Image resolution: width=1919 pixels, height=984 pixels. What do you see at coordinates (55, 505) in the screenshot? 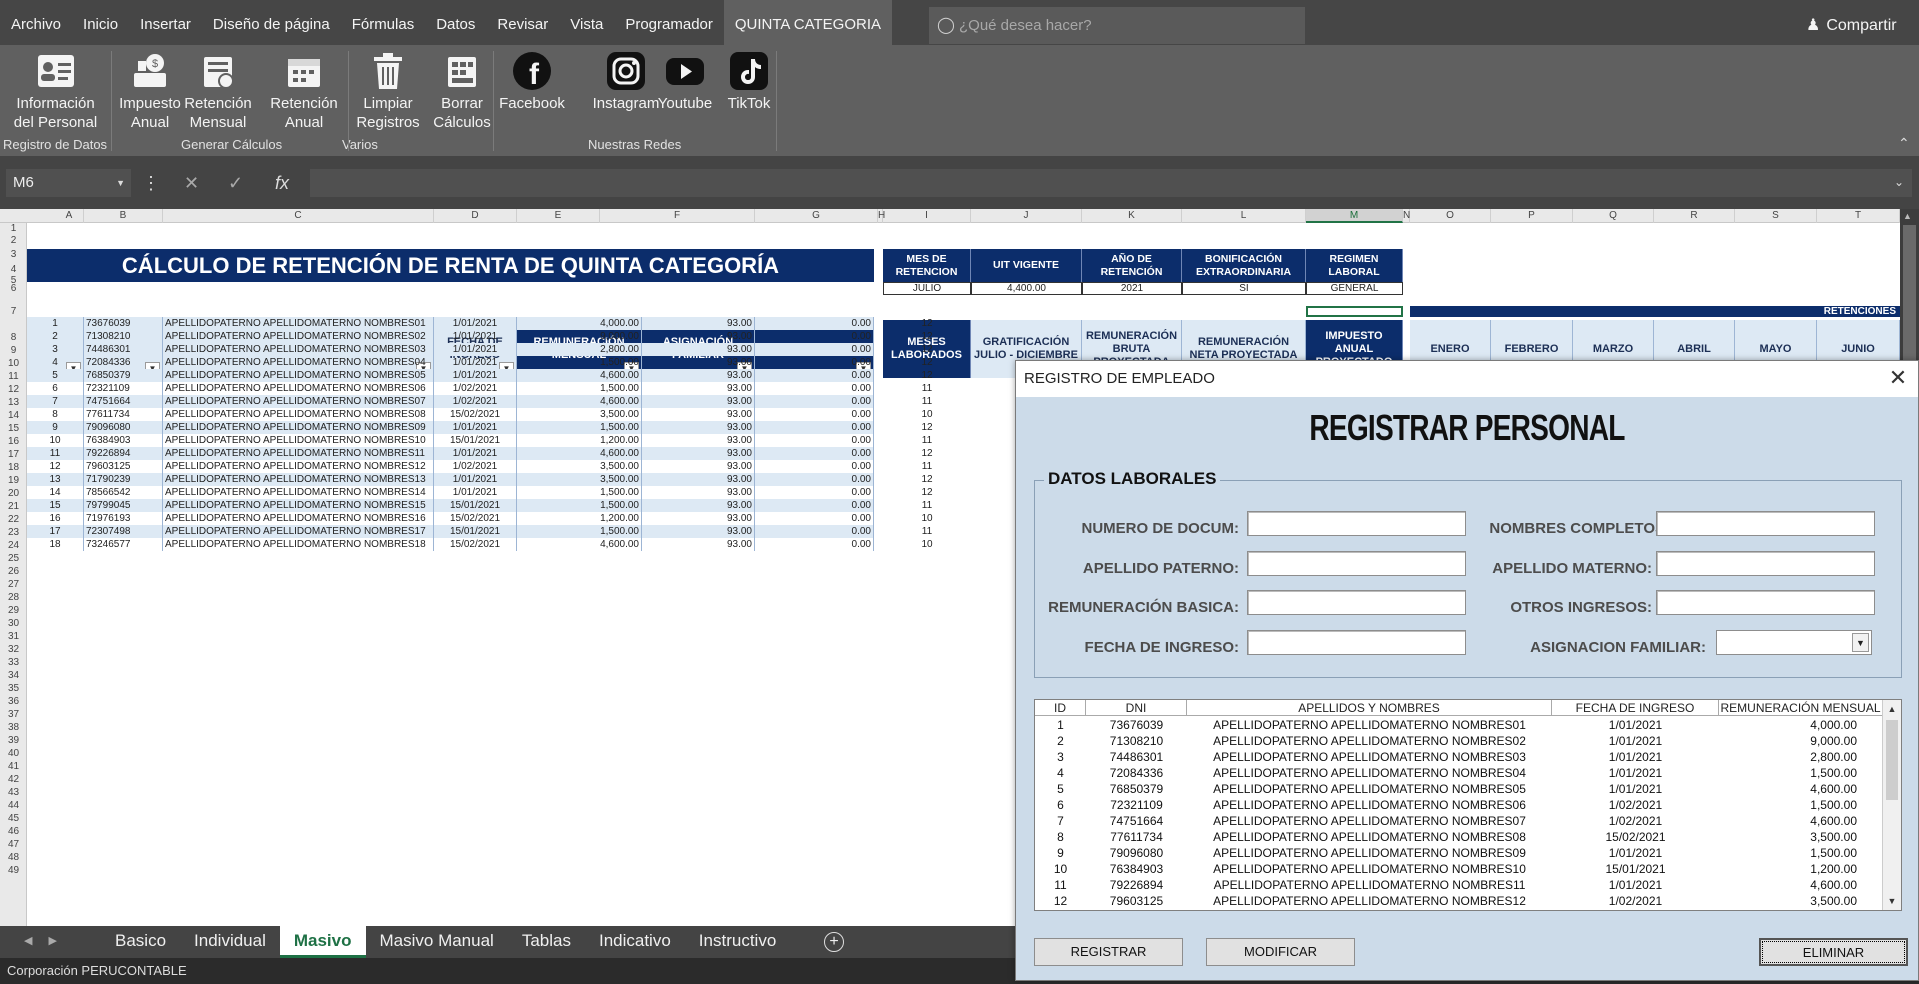
I see `cell: 15` at bounding box center [55, 505].